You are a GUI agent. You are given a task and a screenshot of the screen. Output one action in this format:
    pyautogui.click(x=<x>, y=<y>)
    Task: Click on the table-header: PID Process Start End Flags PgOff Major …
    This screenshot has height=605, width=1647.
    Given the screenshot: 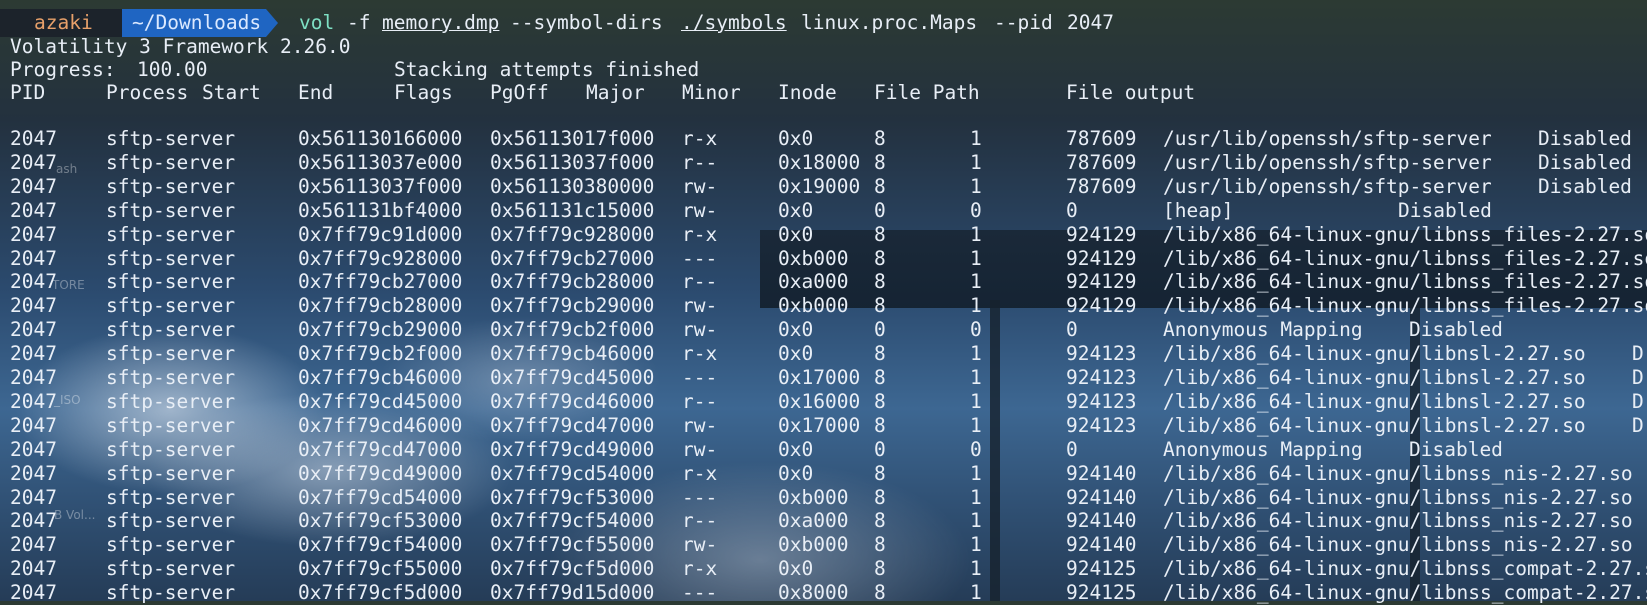 What is the action you would take?
    pyautogui.click(x=597, y=93)
    